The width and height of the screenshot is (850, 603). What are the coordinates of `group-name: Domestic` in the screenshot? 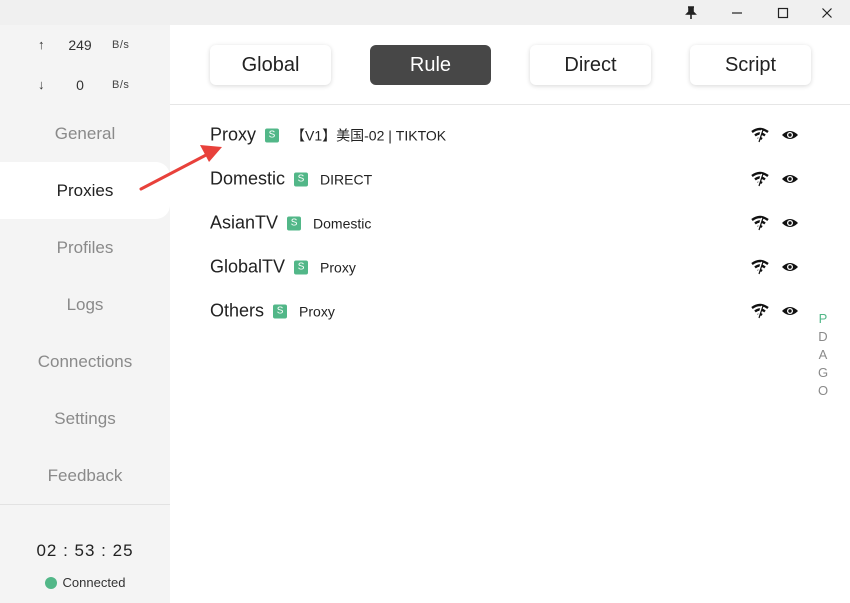 It's located at (248, 178).